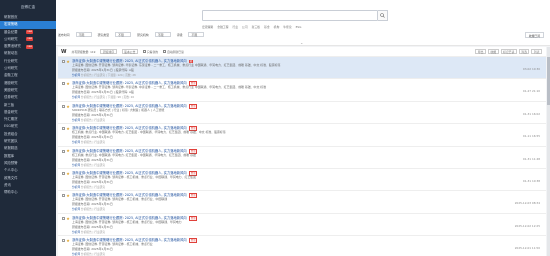  What do you see at coordinates (28, 192) in the screenshot?
I see `sidebar-item: 帮助中心` at bounding box center [28, 192].